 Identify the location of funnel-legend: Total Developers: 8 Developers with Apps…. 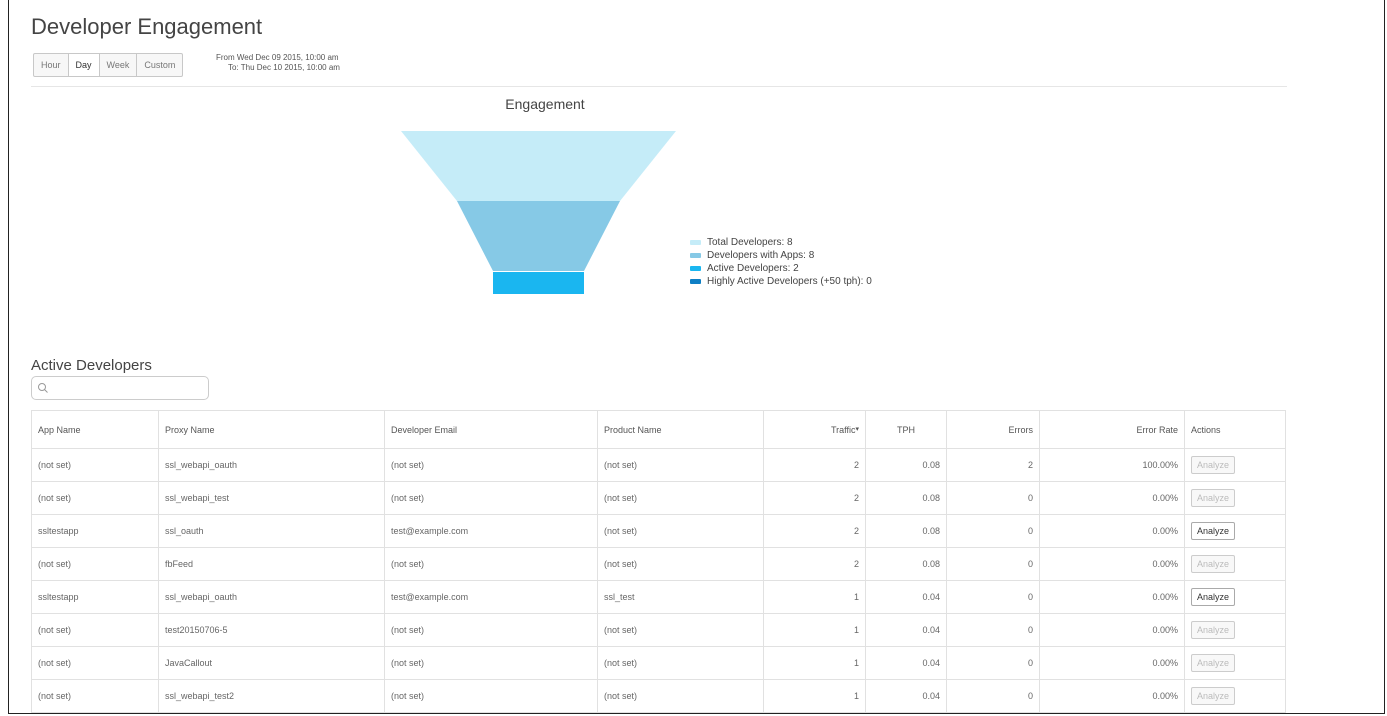
(781, 262).